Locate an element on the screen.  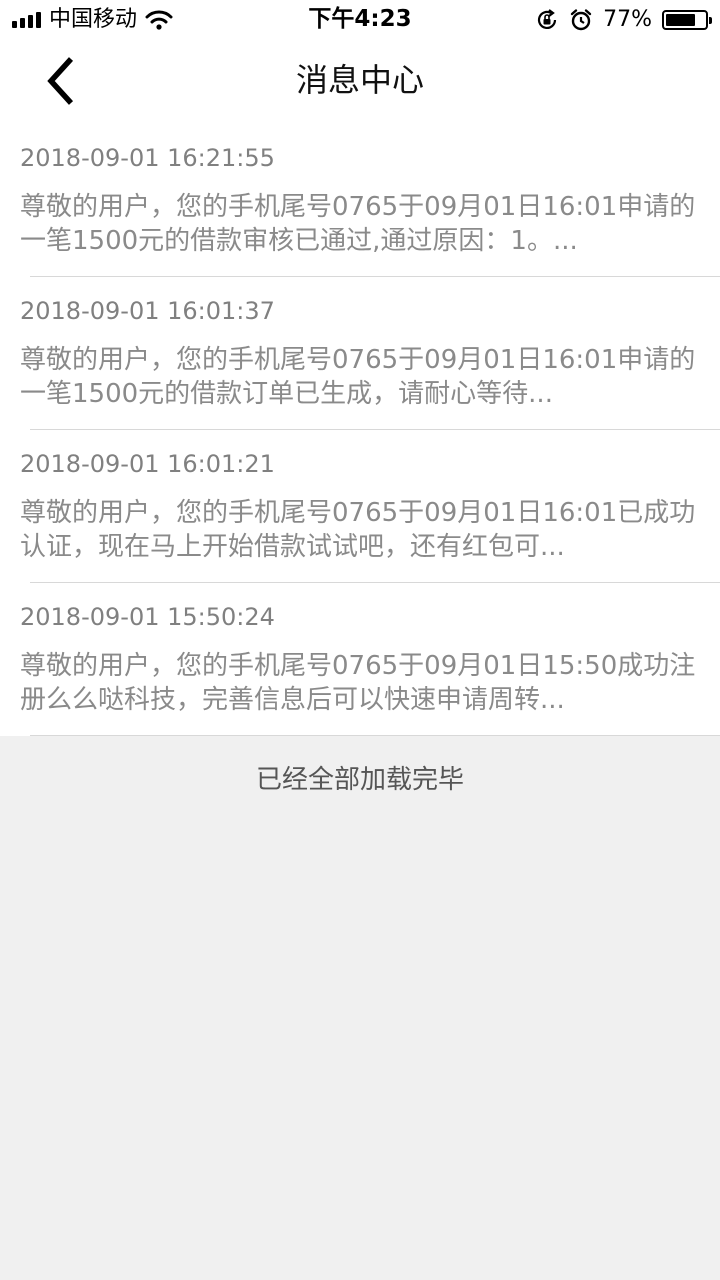
navigation-bar: 消息中心 is located at coordinates (360, 82).